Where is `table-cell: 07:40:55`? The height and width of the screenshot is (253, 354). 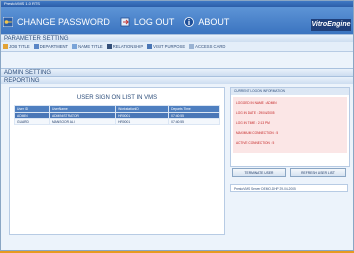
table-cell: 07:40:55 is located at coordinates (194, 121).